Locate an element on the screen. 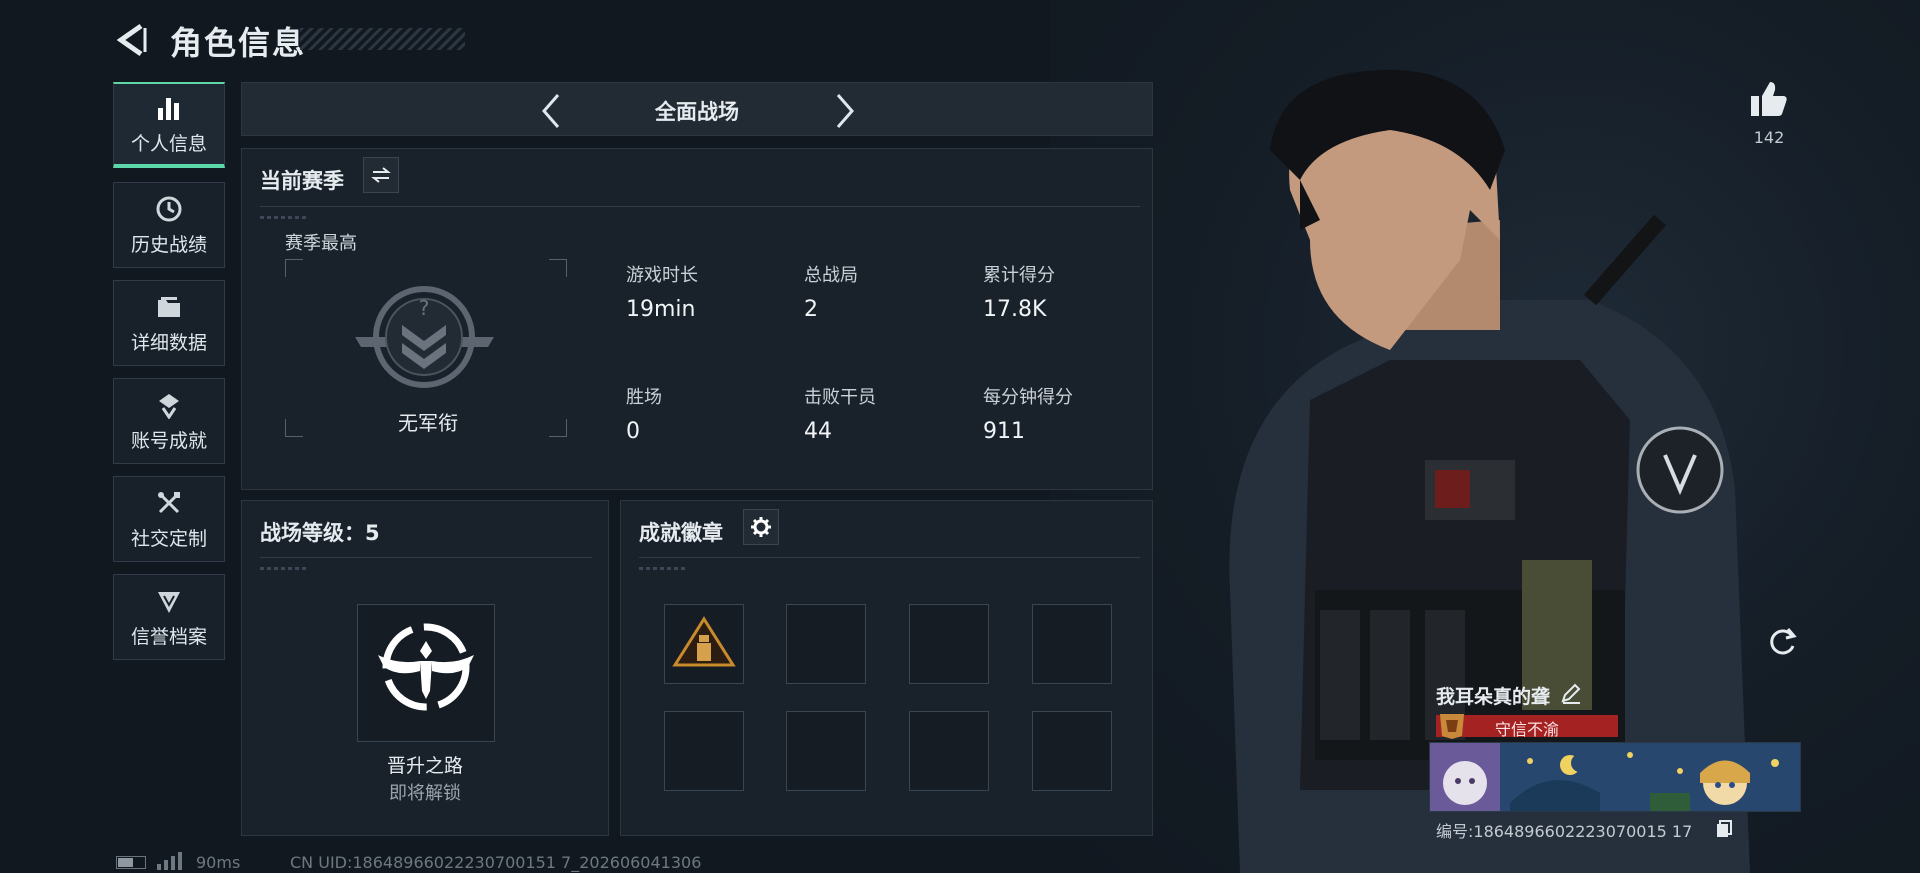 The width and height of the screenshot is (1920, 873). ping-text: 90ms is located at coordinates (218, 862).